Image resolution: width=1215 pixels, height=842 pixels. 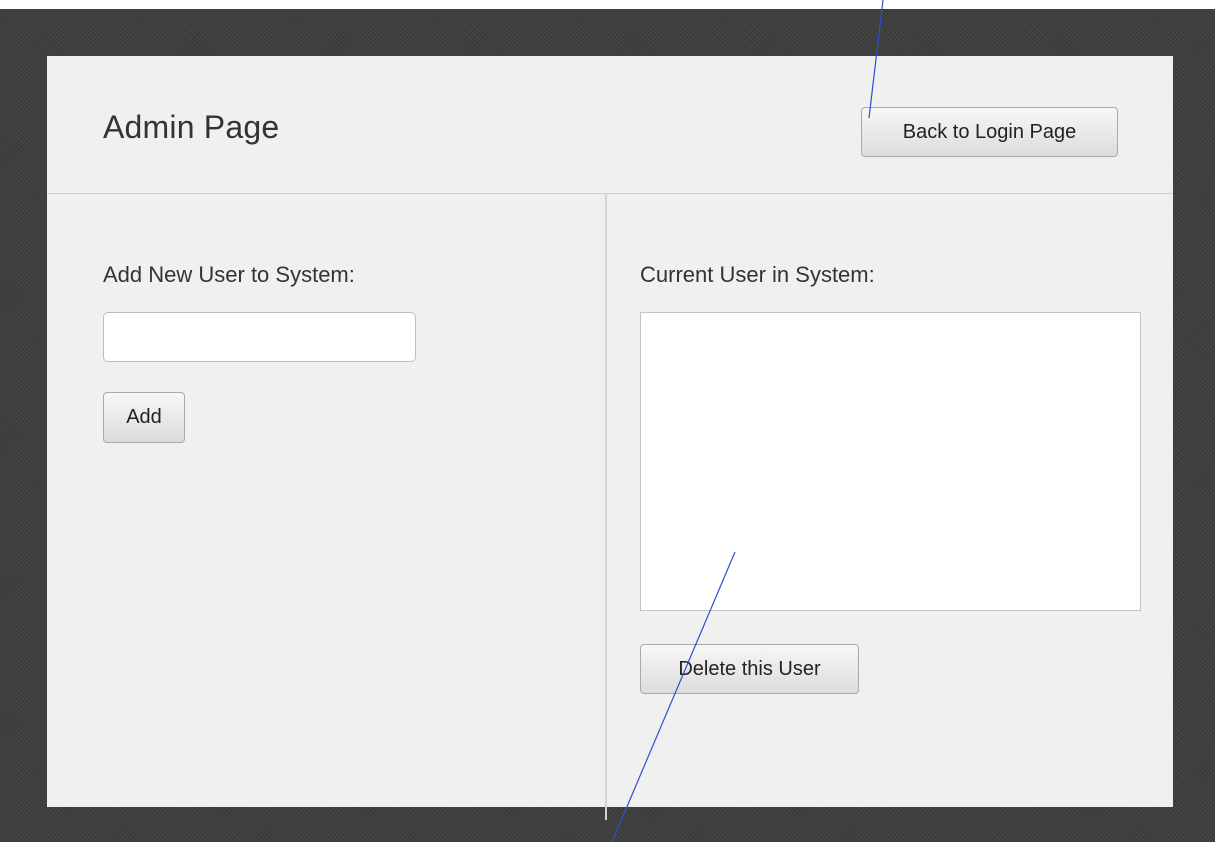 I want to click on top-strip, so click(x=607, y=4).